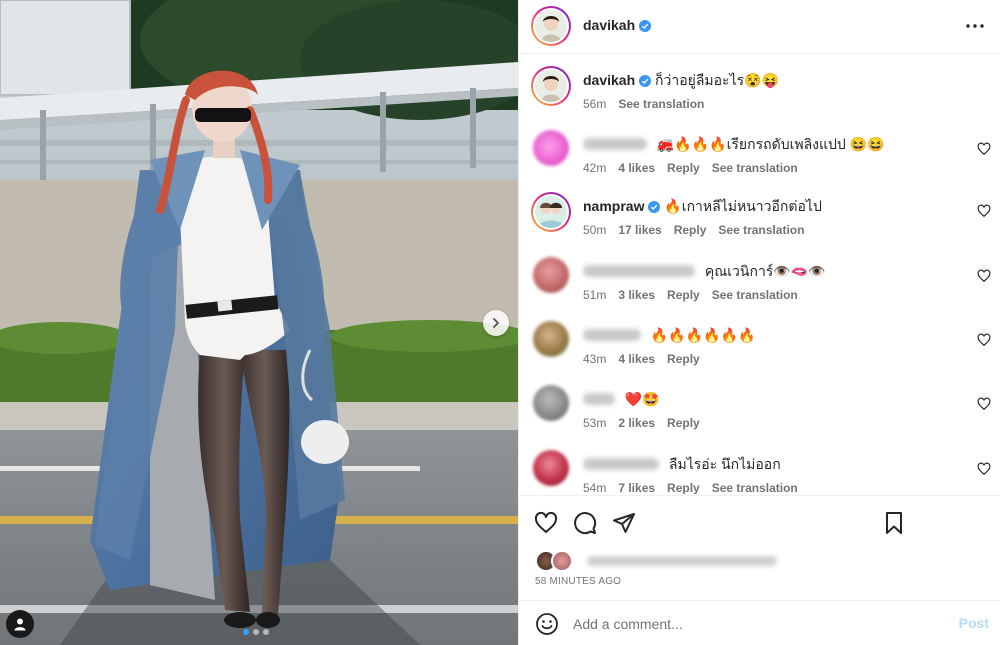 The image size is (1000, 645). I want to click on comment-likes: 17 likes, so click(639, 230).